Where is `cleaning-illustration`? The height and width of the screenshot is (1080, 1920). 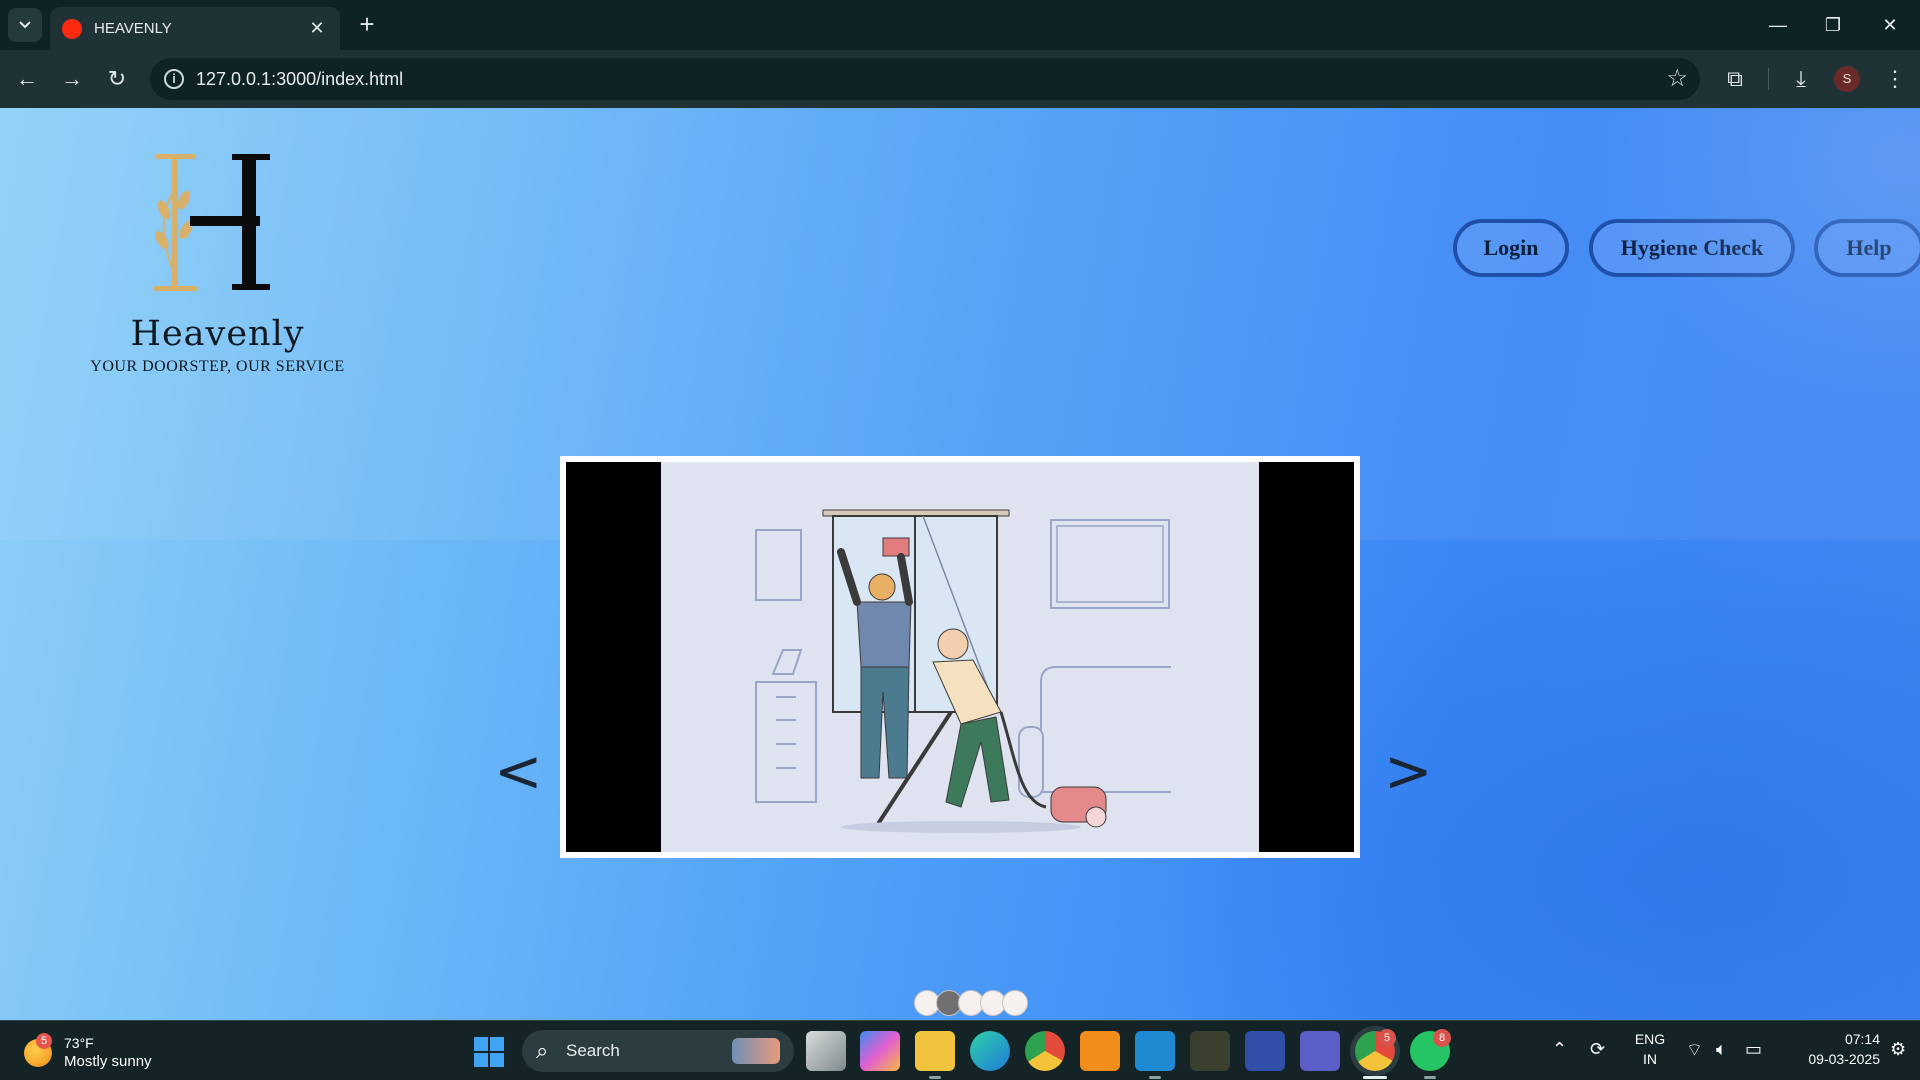 cleaning-illustration is located at coordinates (960, 657).